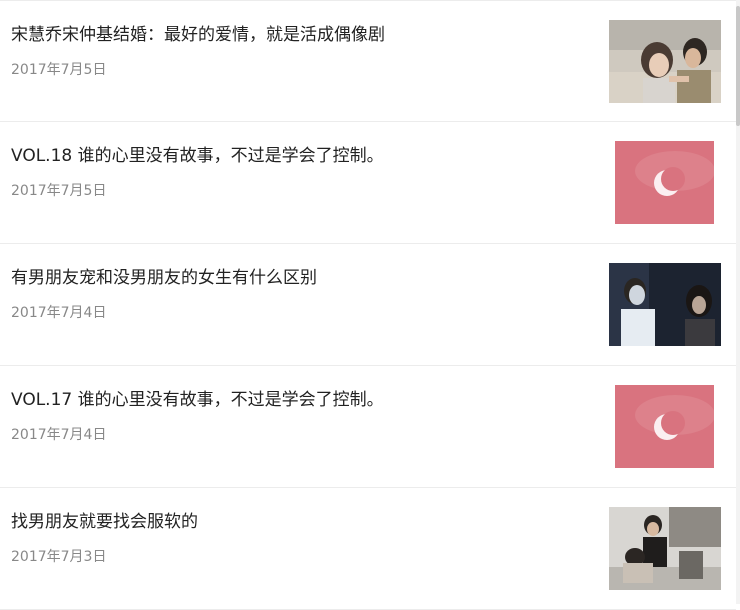  Describe the element at coordinates (164, 275) in the screenshot. I see `article-title: 有男朋友宠和没男朋友的女生有什么区别` at that location.